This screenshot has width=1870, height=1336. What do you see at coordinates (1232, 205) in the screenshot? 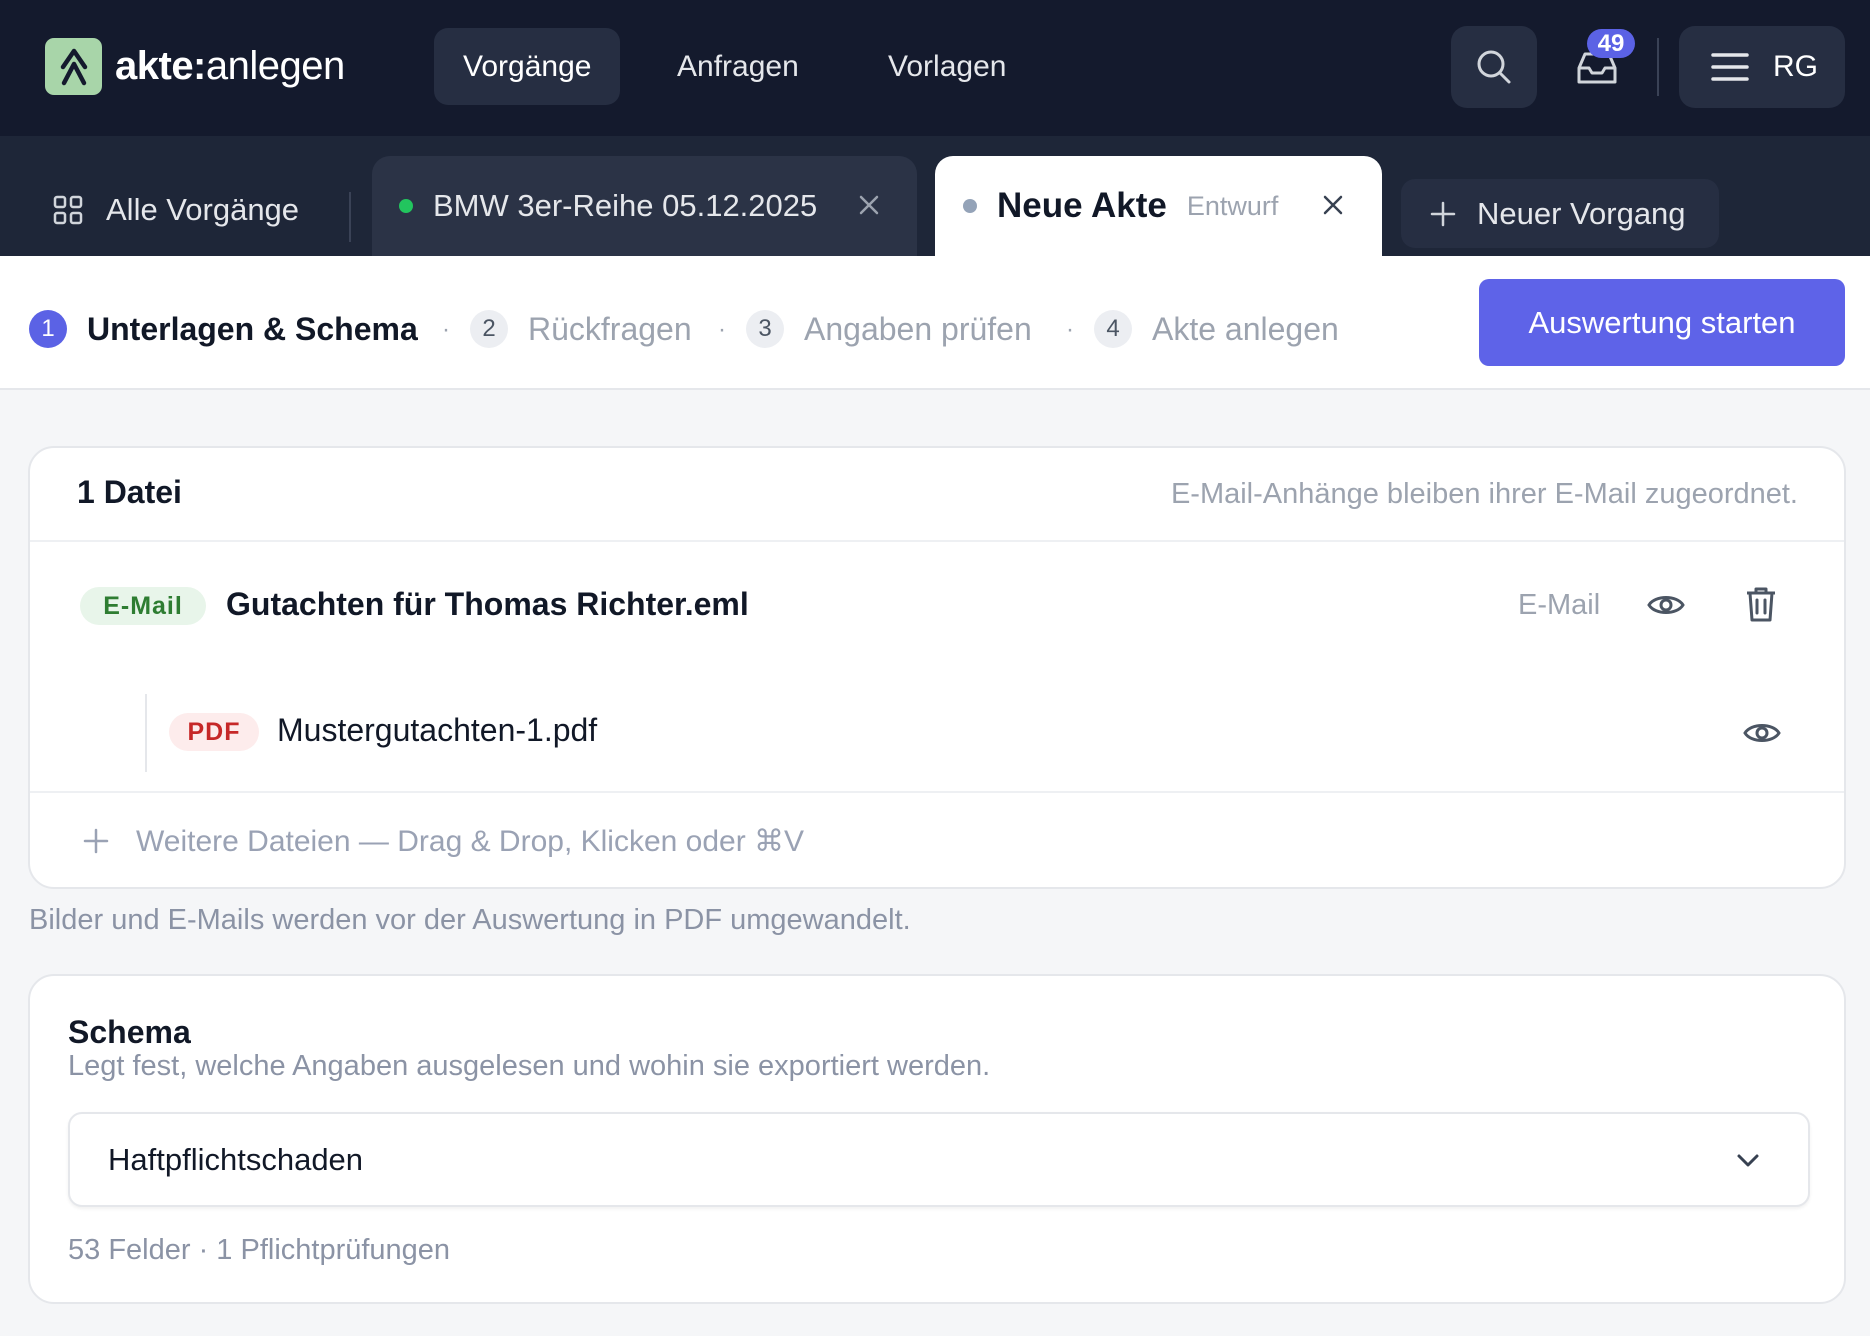
I see `draft-status: Entwurf` at bounding box center [1232, 205].